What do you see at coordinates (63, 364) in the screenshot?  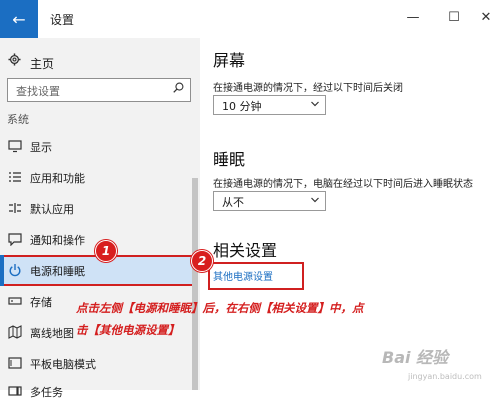 I see `sidebar-item-label: 平板电脑模式` at bounding box center [63, 364].